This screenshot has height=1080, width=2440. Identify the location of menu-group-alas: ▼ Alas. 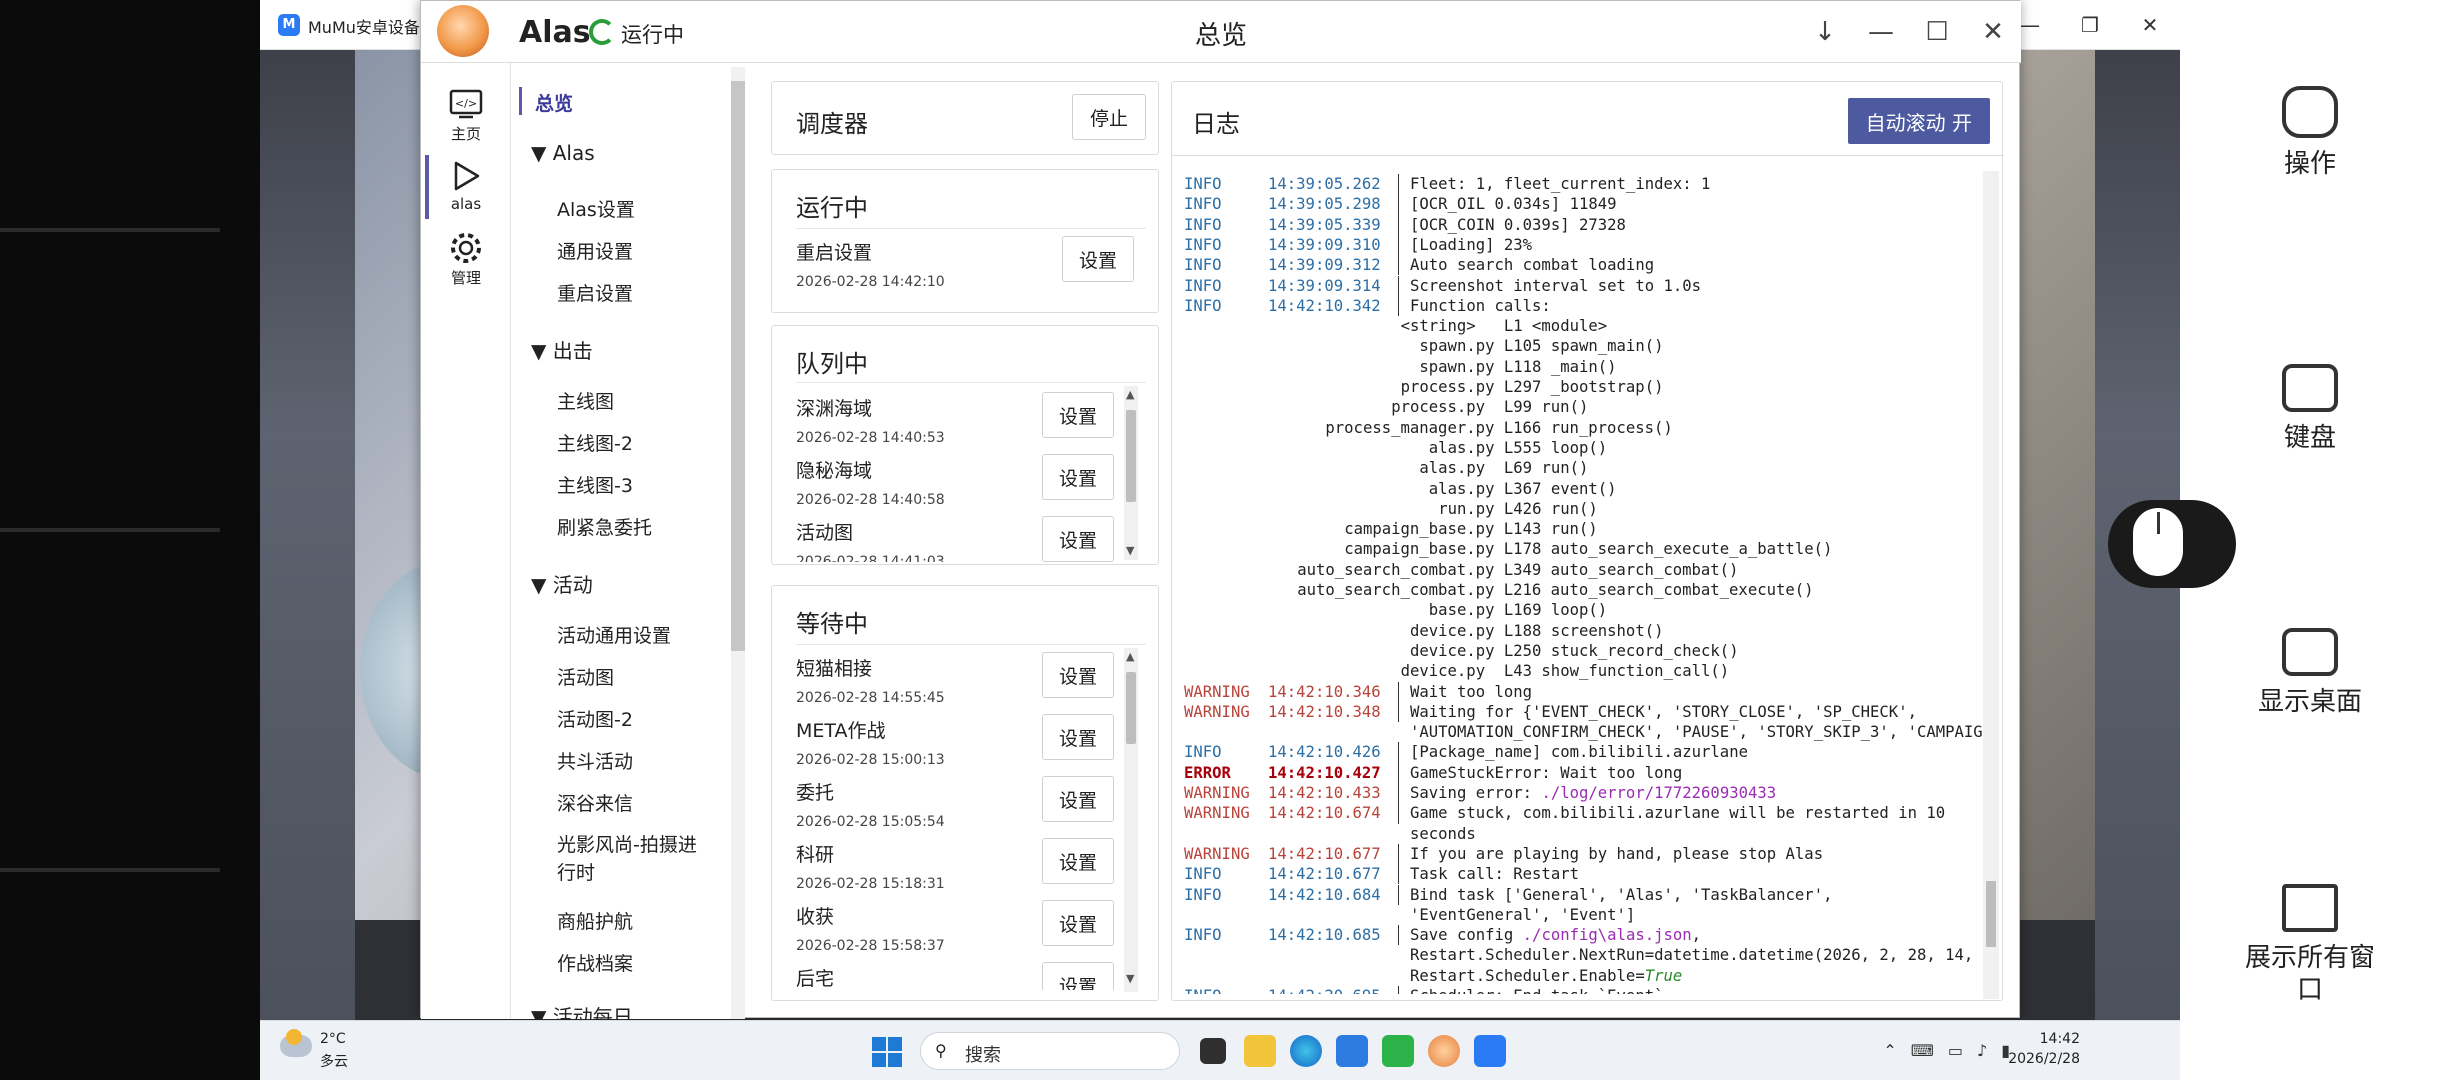
(563, 153).